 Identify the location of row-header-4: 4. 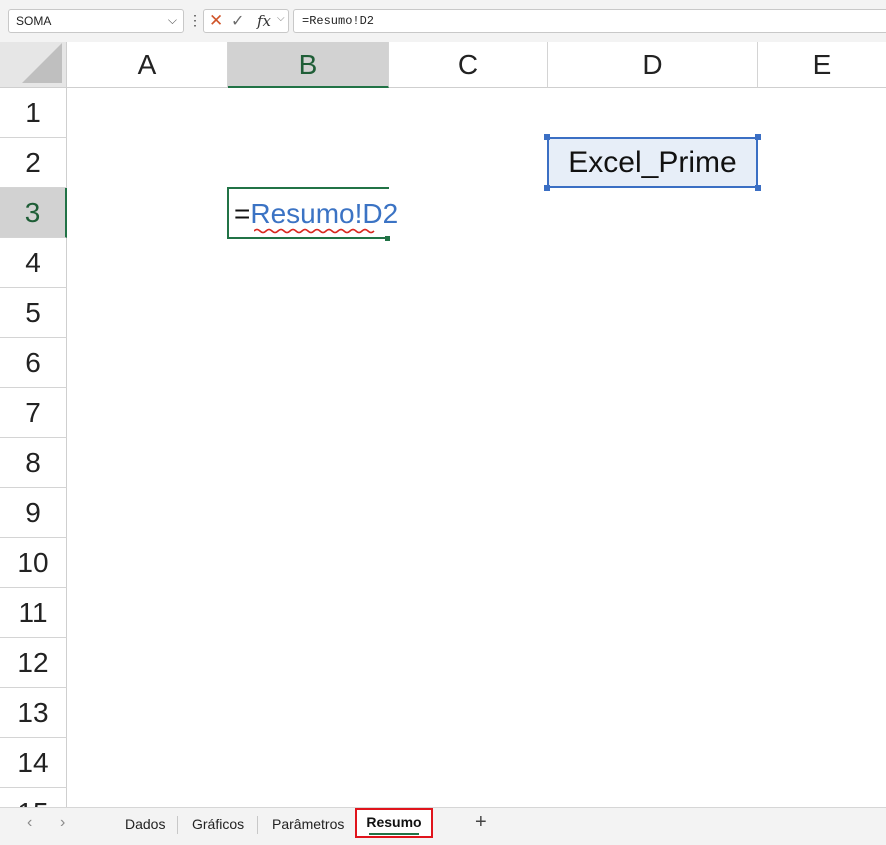
(33, 263).